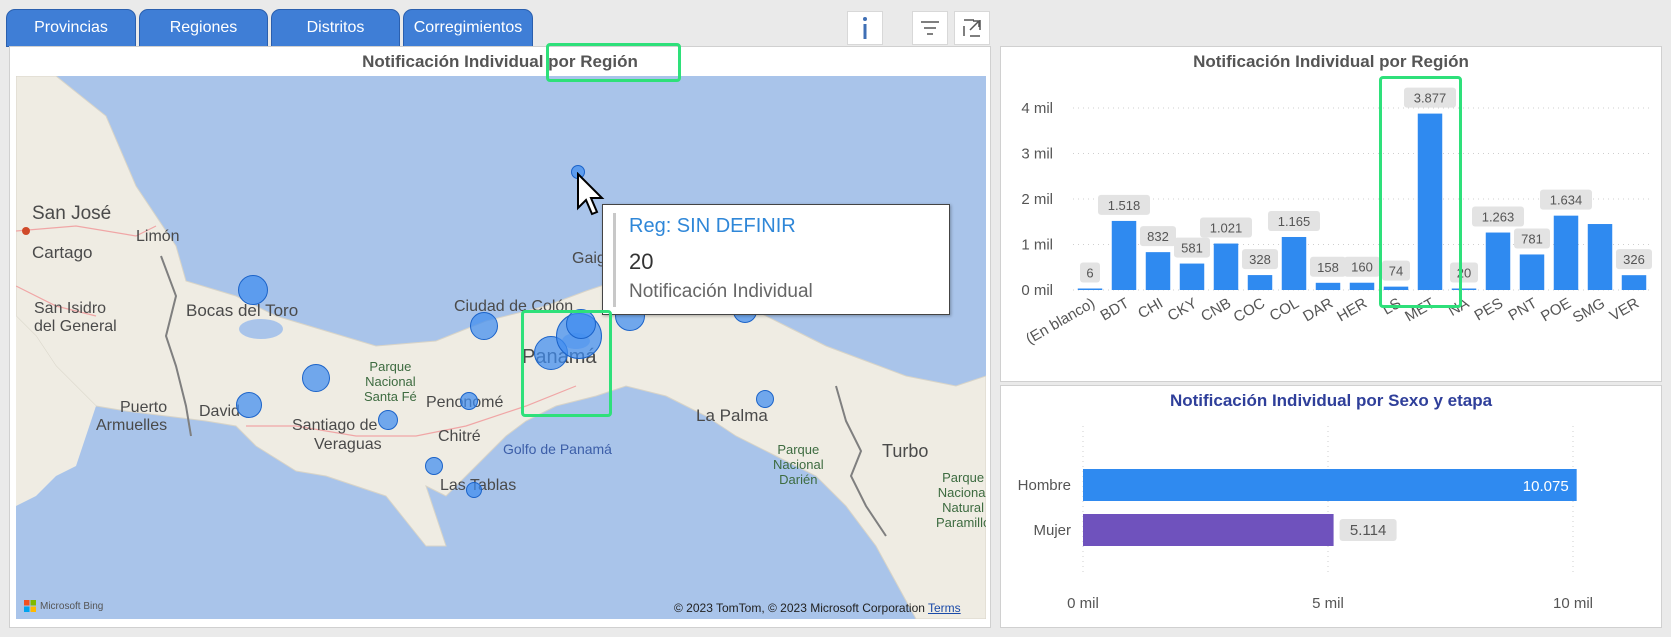  I want to click on filter-icon, so click(930, 28).